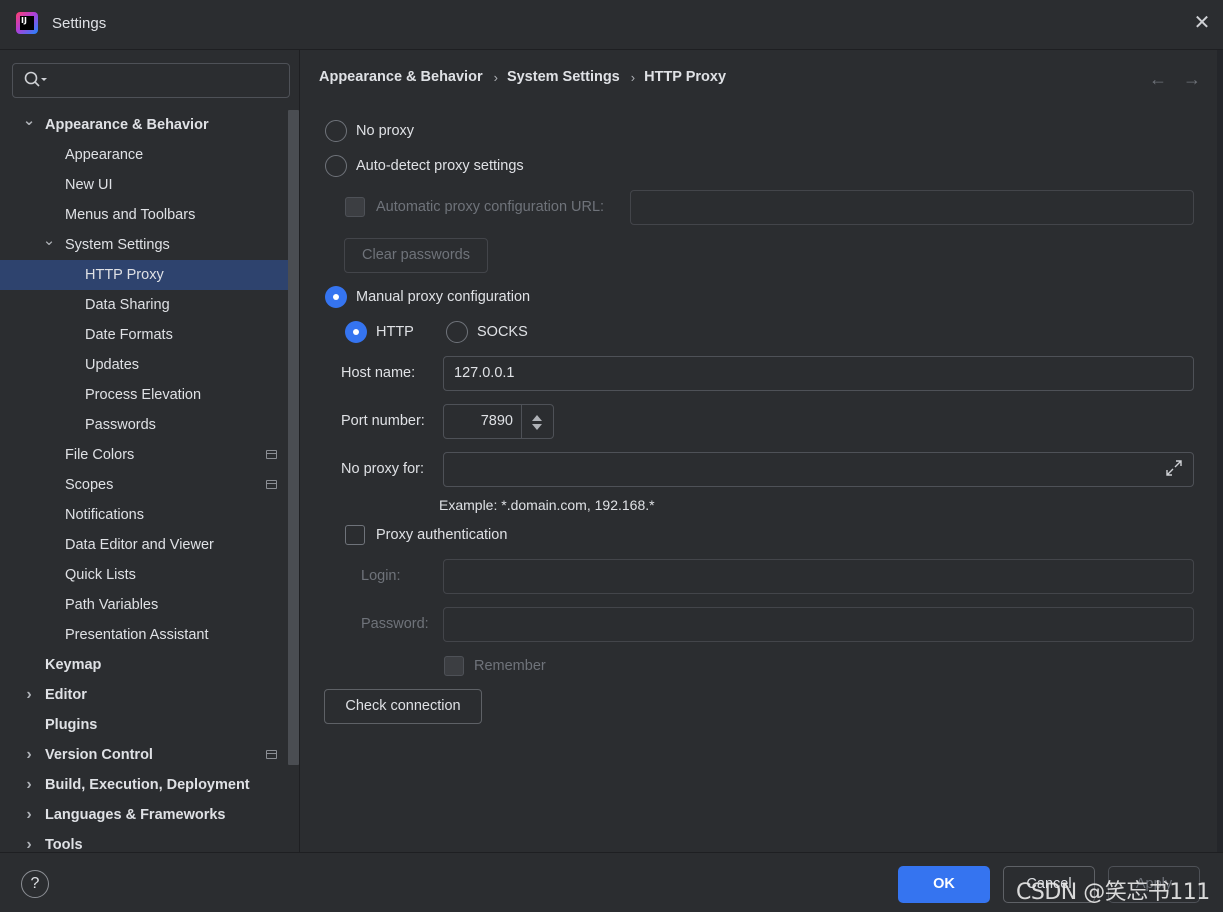 This screenshot has height=912, width=1223. Describe the element at coordinates (818, 624) in the screenshot. I see `password-field` at that location.